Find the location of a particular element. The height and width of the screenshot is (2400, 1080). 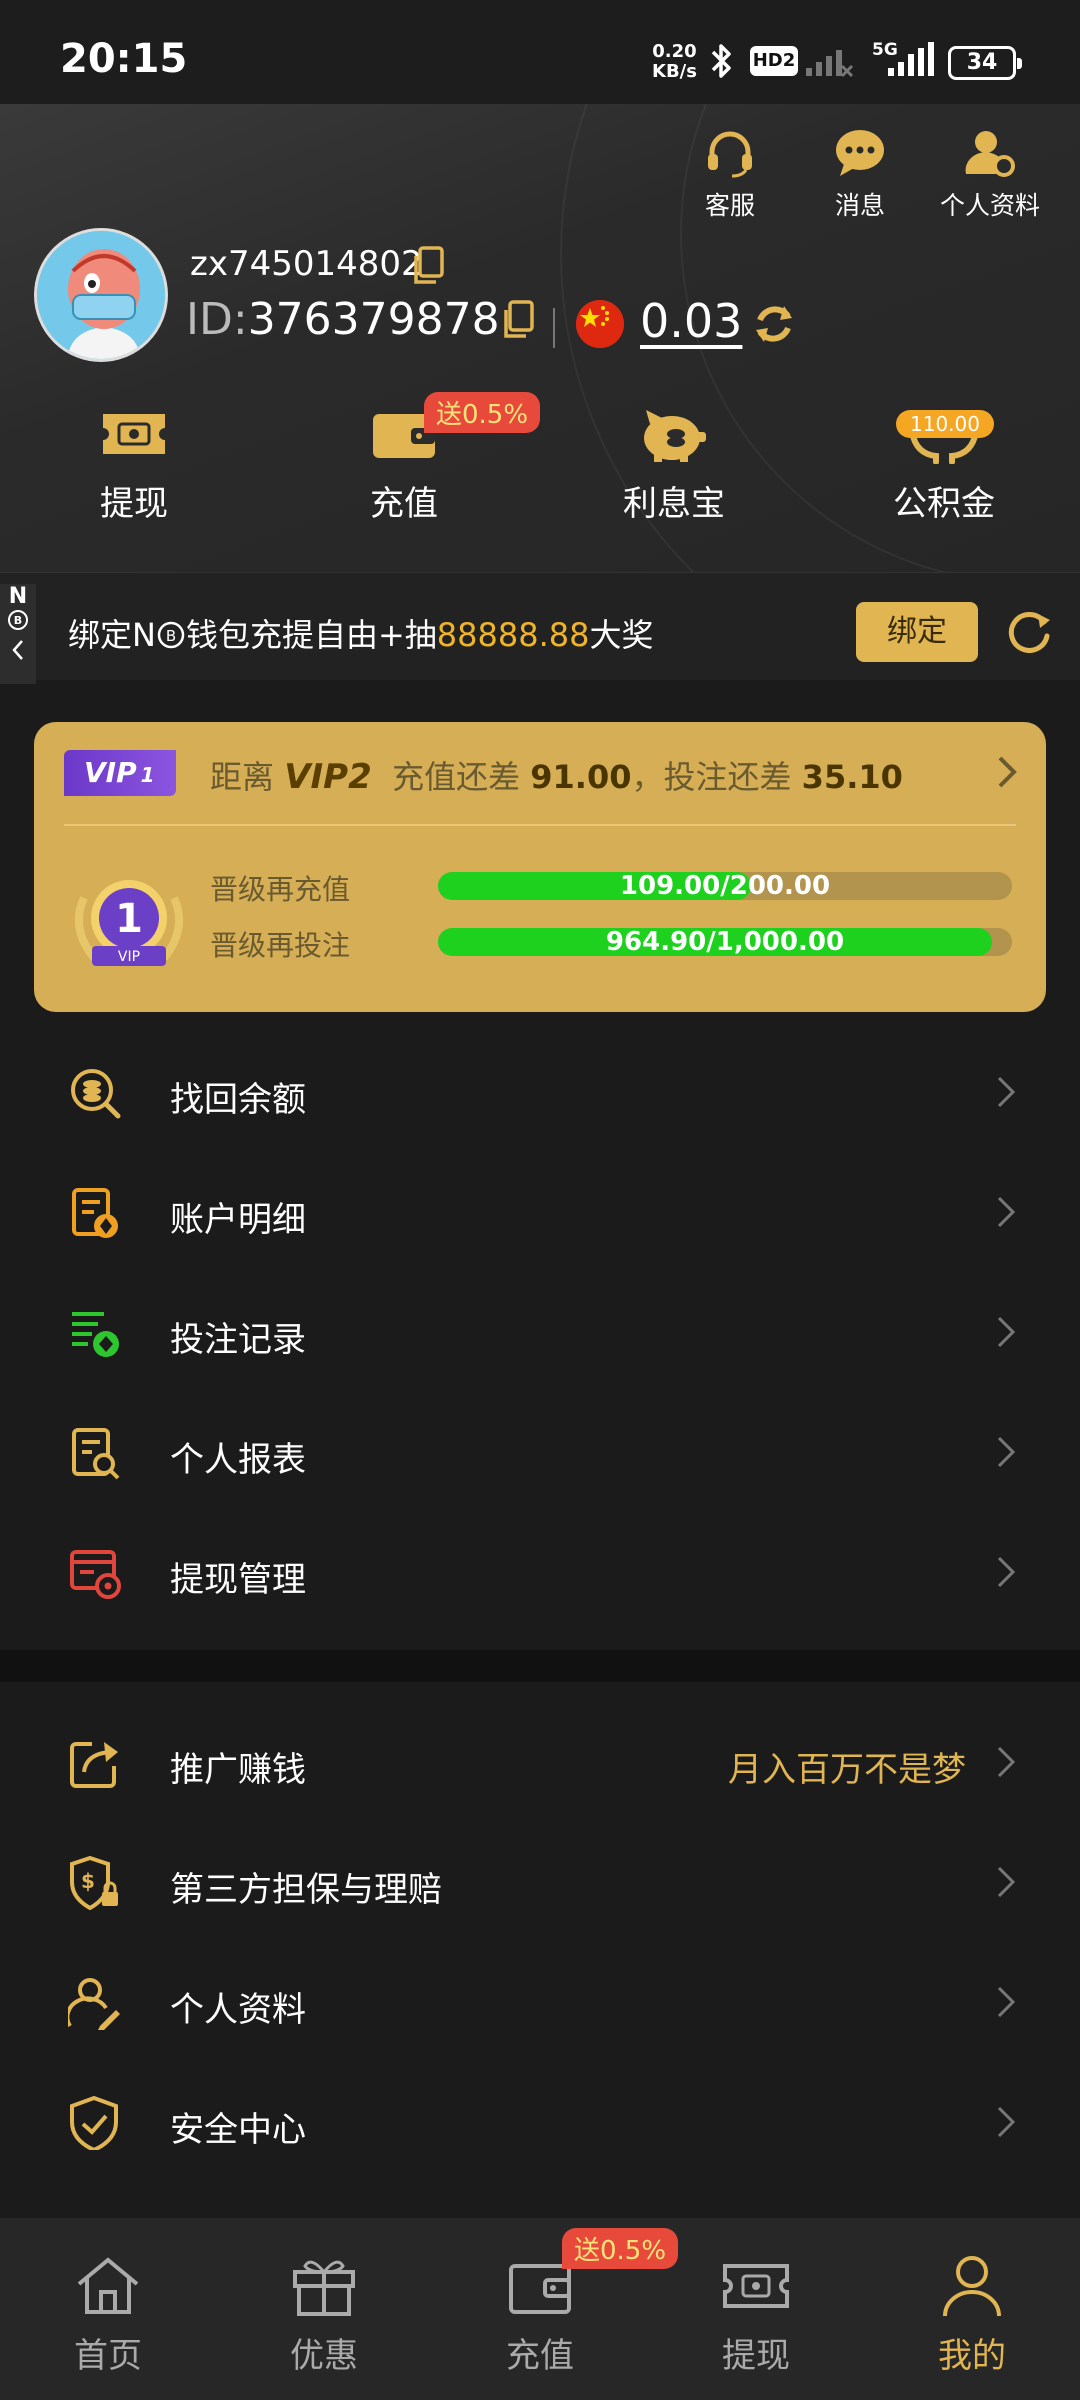

menu-security-center: 安全中心 is located at coordinates (540, 2122).